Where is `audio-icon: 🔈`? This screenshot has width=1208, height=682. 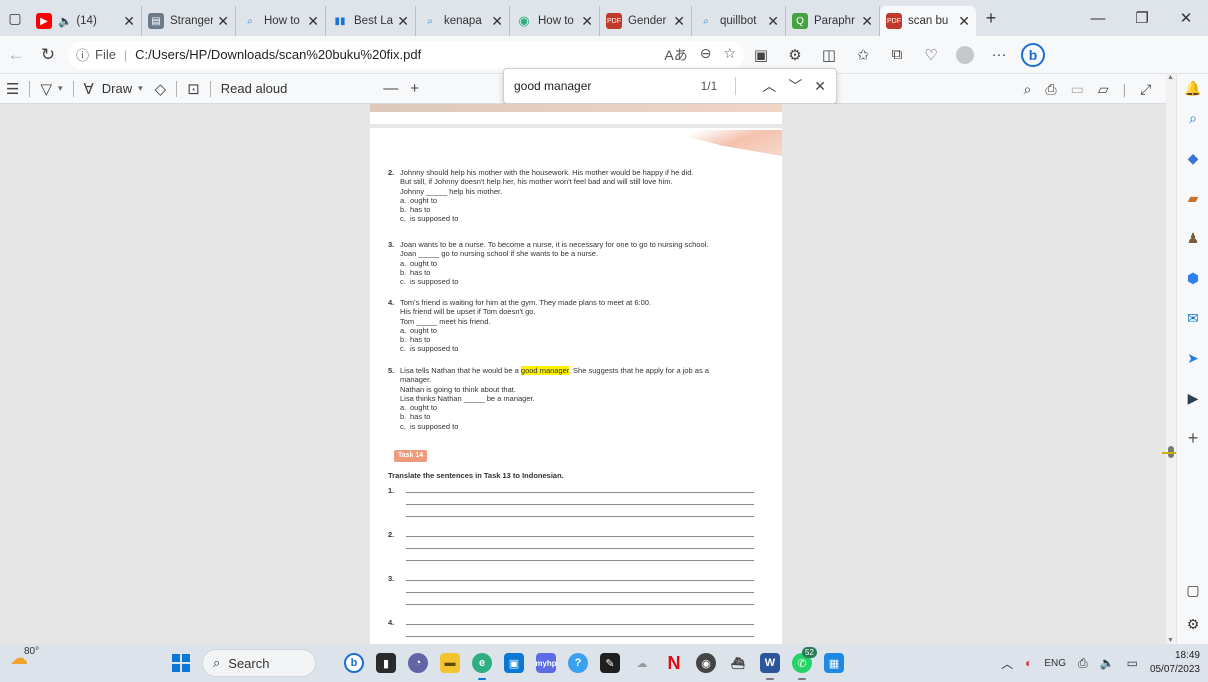
audio-icon: 🔈 is located at coordinates (65, 21).